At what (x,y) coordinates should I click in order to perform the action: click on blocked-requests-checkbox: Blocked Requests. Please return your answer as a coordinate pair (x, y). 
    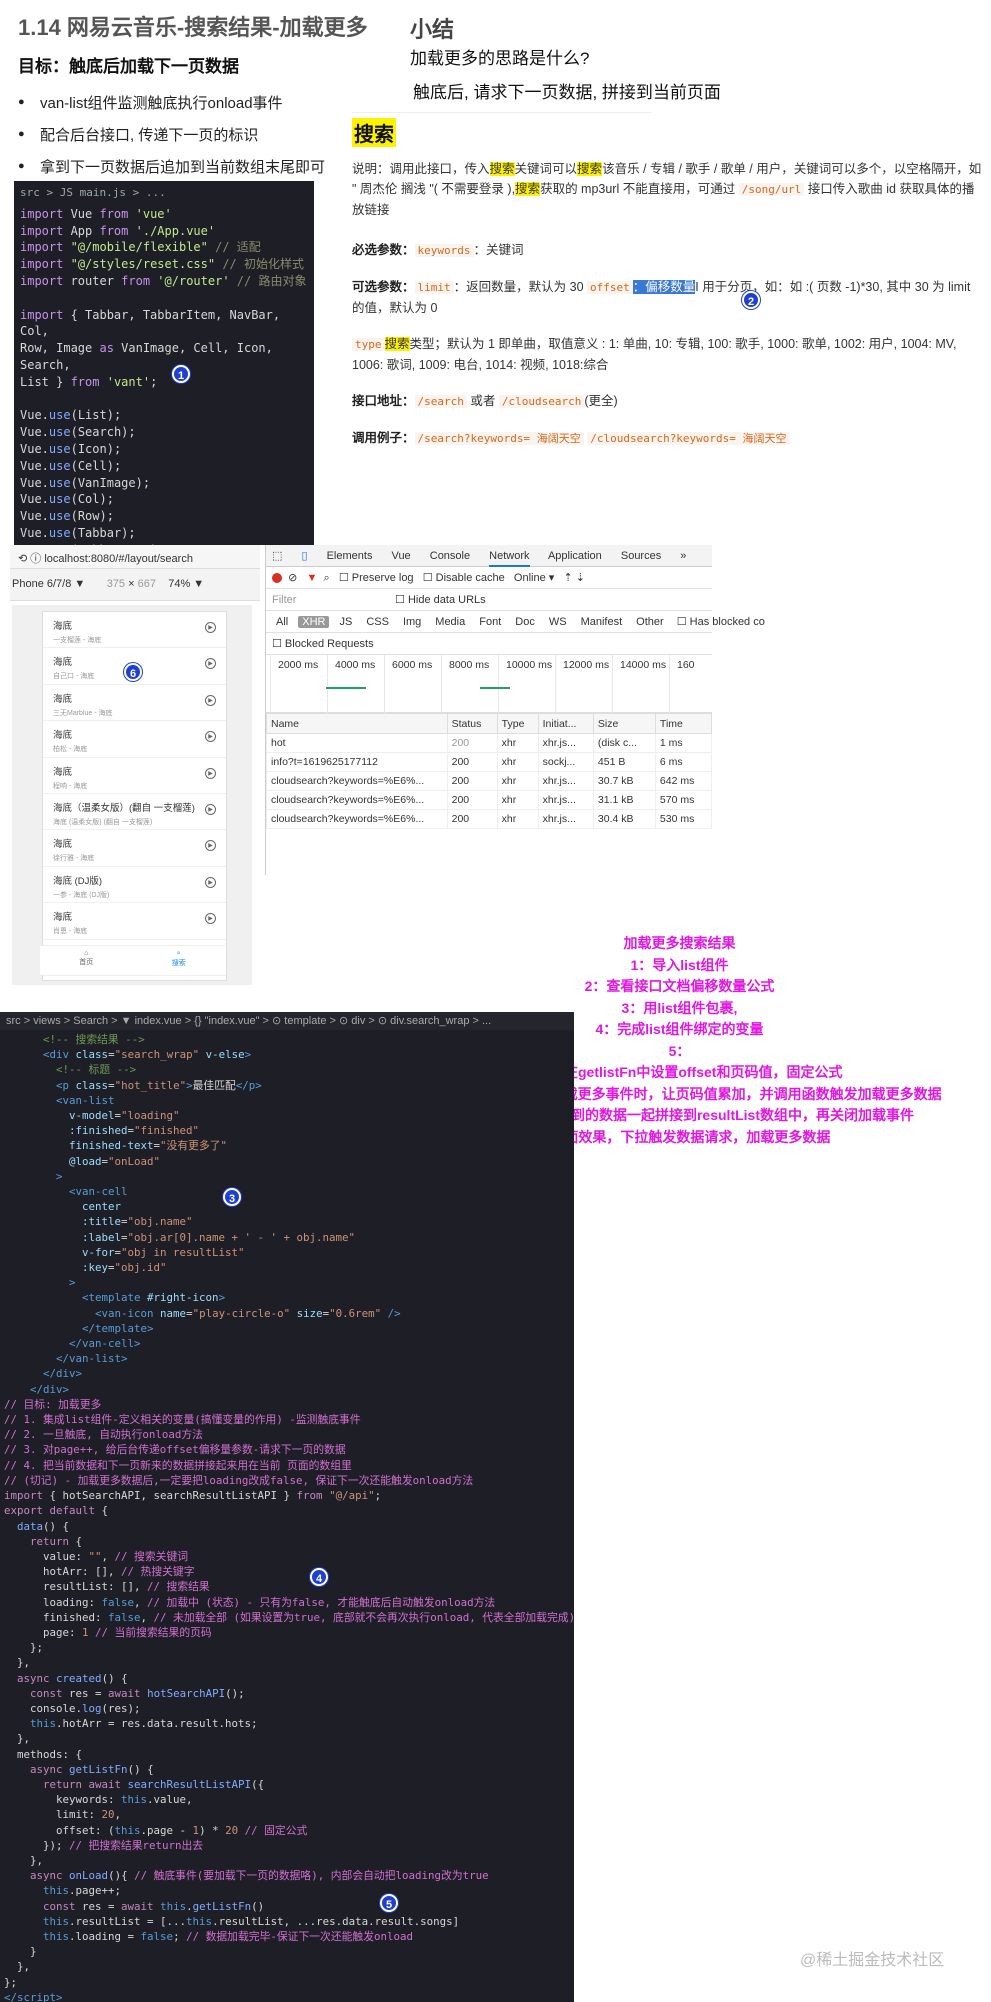
    Looking at the image, I should click on (329, 644).